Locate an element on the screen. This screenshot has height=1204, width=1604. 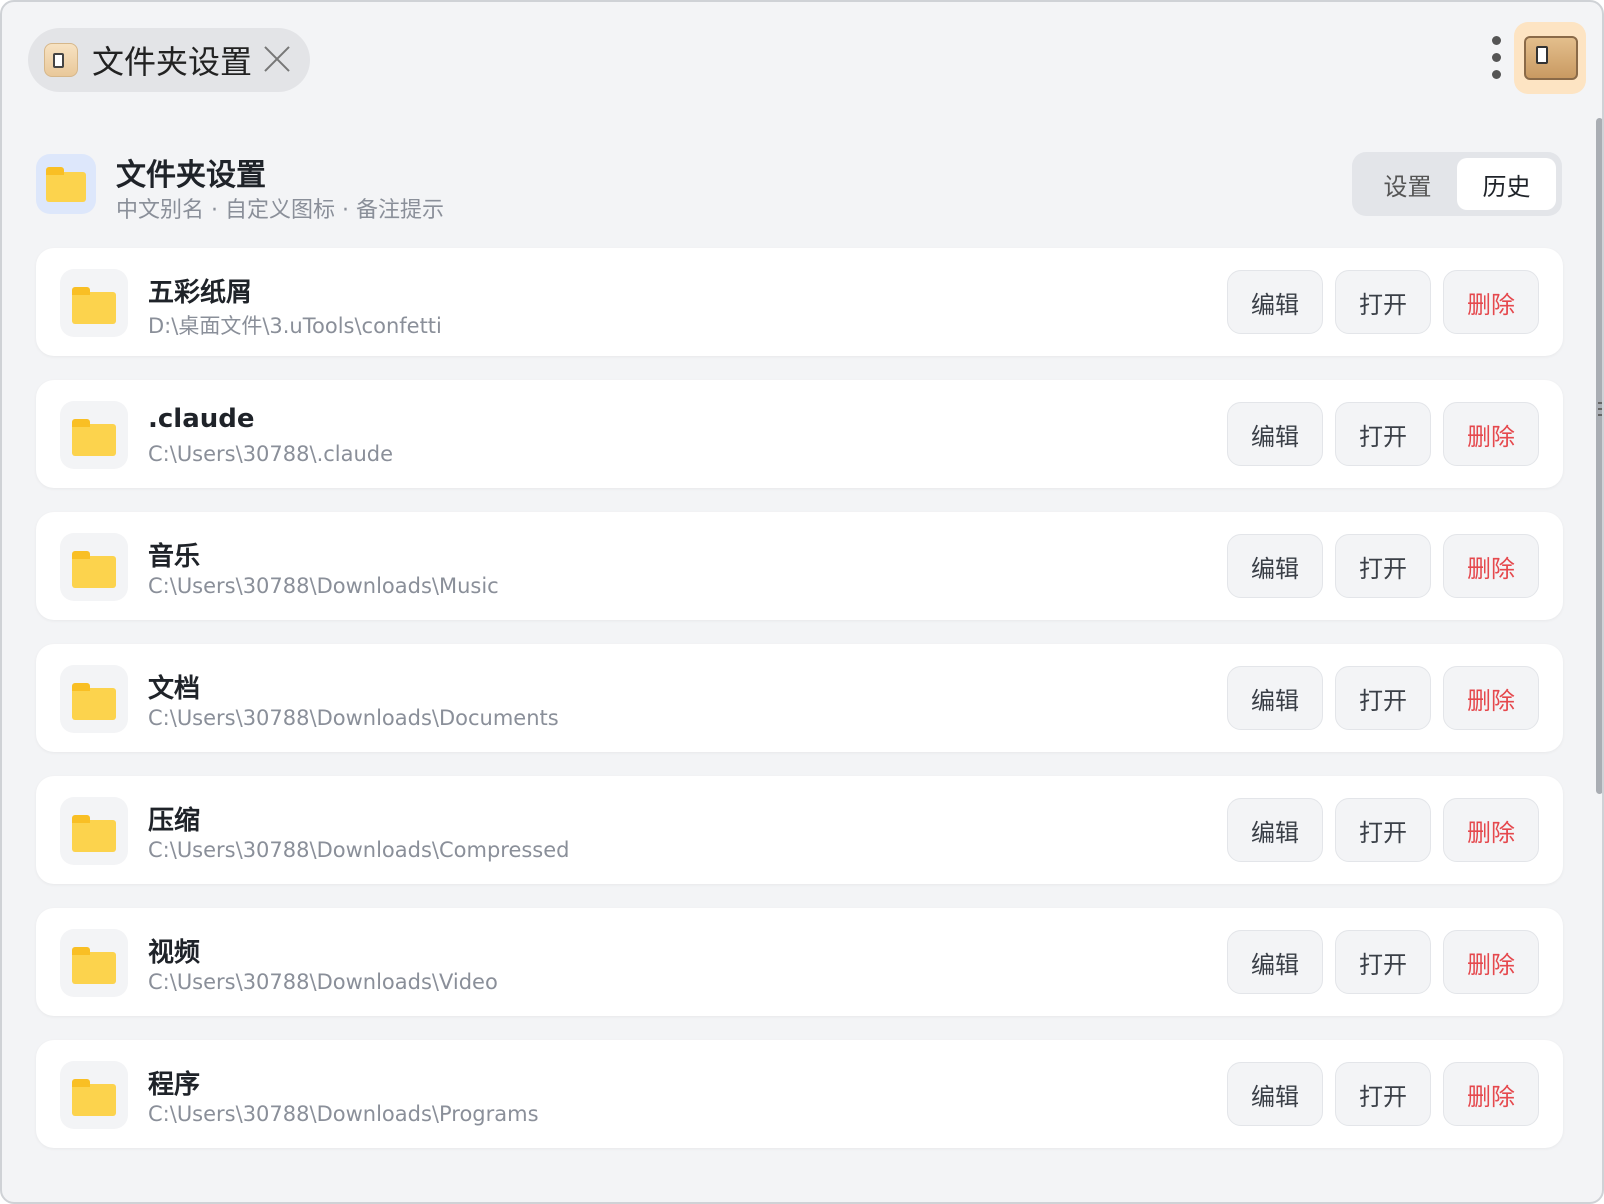
folder-path: C:\Users\30788\Downloads\Video is located at coordinates (323, 982).